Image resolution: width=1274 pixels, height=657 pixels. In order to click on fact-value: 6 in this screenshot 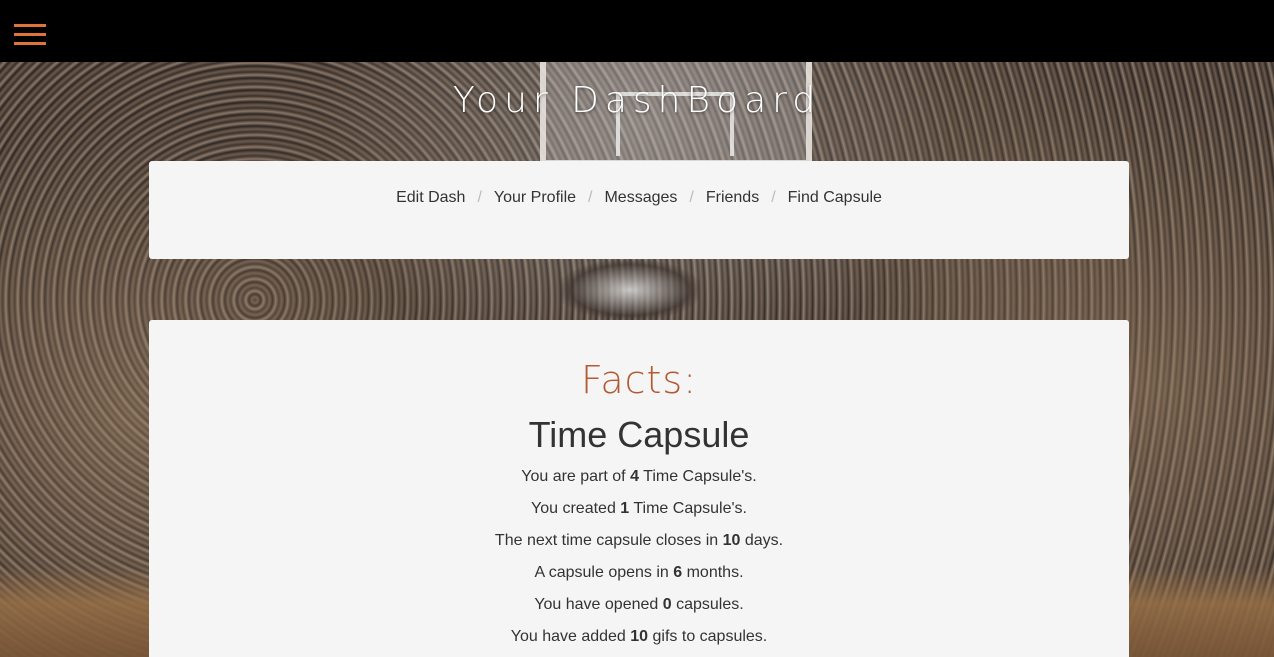, I will do `click(678, 572)`.